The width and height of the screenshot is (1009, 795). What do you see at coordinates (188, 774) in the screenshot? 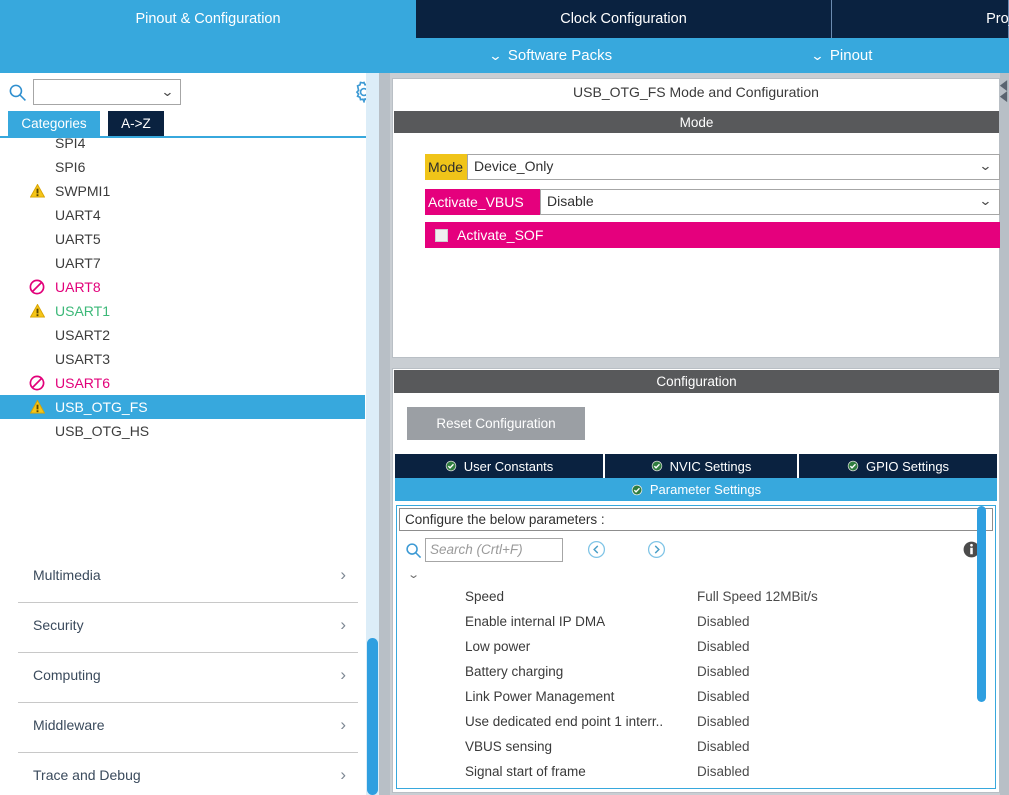
I see `category-item-trace-and-debug: Trace and Debug ›` at bounding box center [188, 774].